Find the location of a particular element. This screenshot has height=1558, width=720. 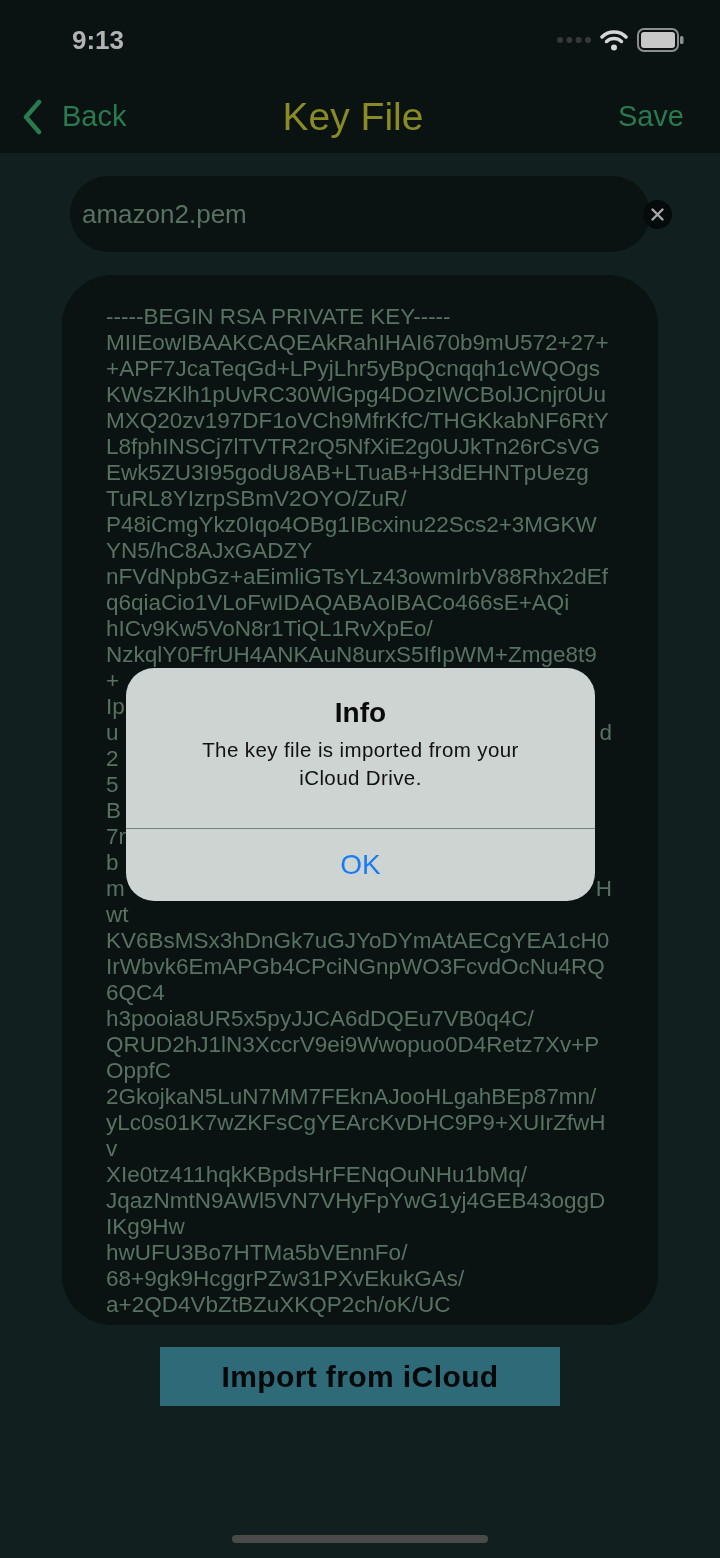

ok-button: OK is located at coordinates (360, 865).